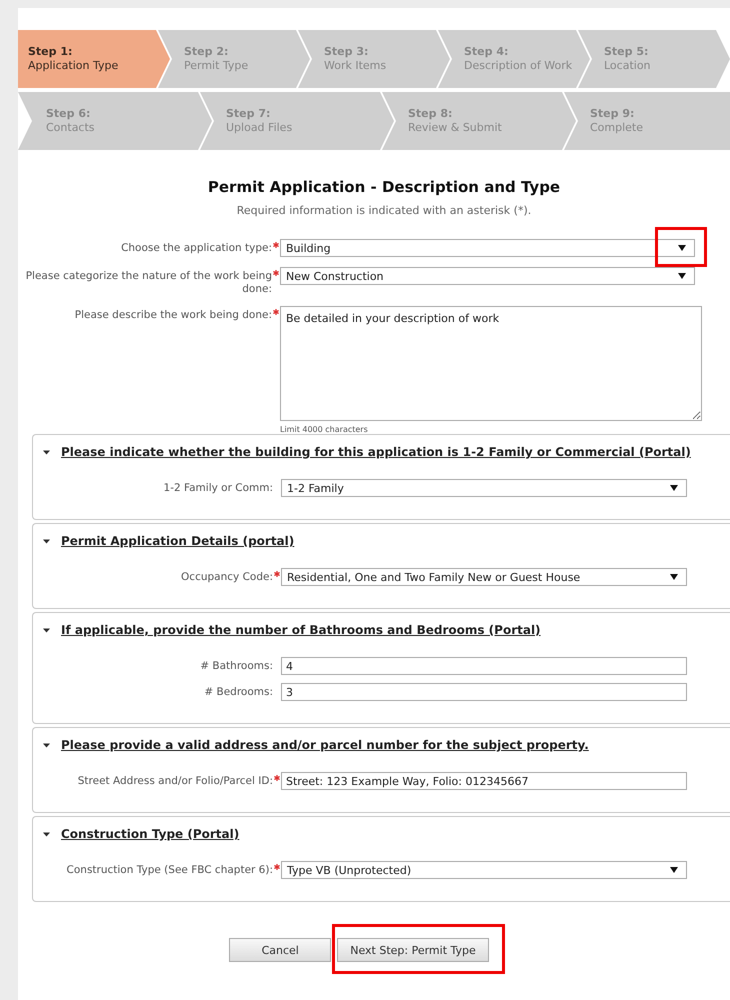  What do you see at coordinates (484, 488) in the screenshot?
I see `dropdown: 1-2 Family` at bounding box center [484, 488].